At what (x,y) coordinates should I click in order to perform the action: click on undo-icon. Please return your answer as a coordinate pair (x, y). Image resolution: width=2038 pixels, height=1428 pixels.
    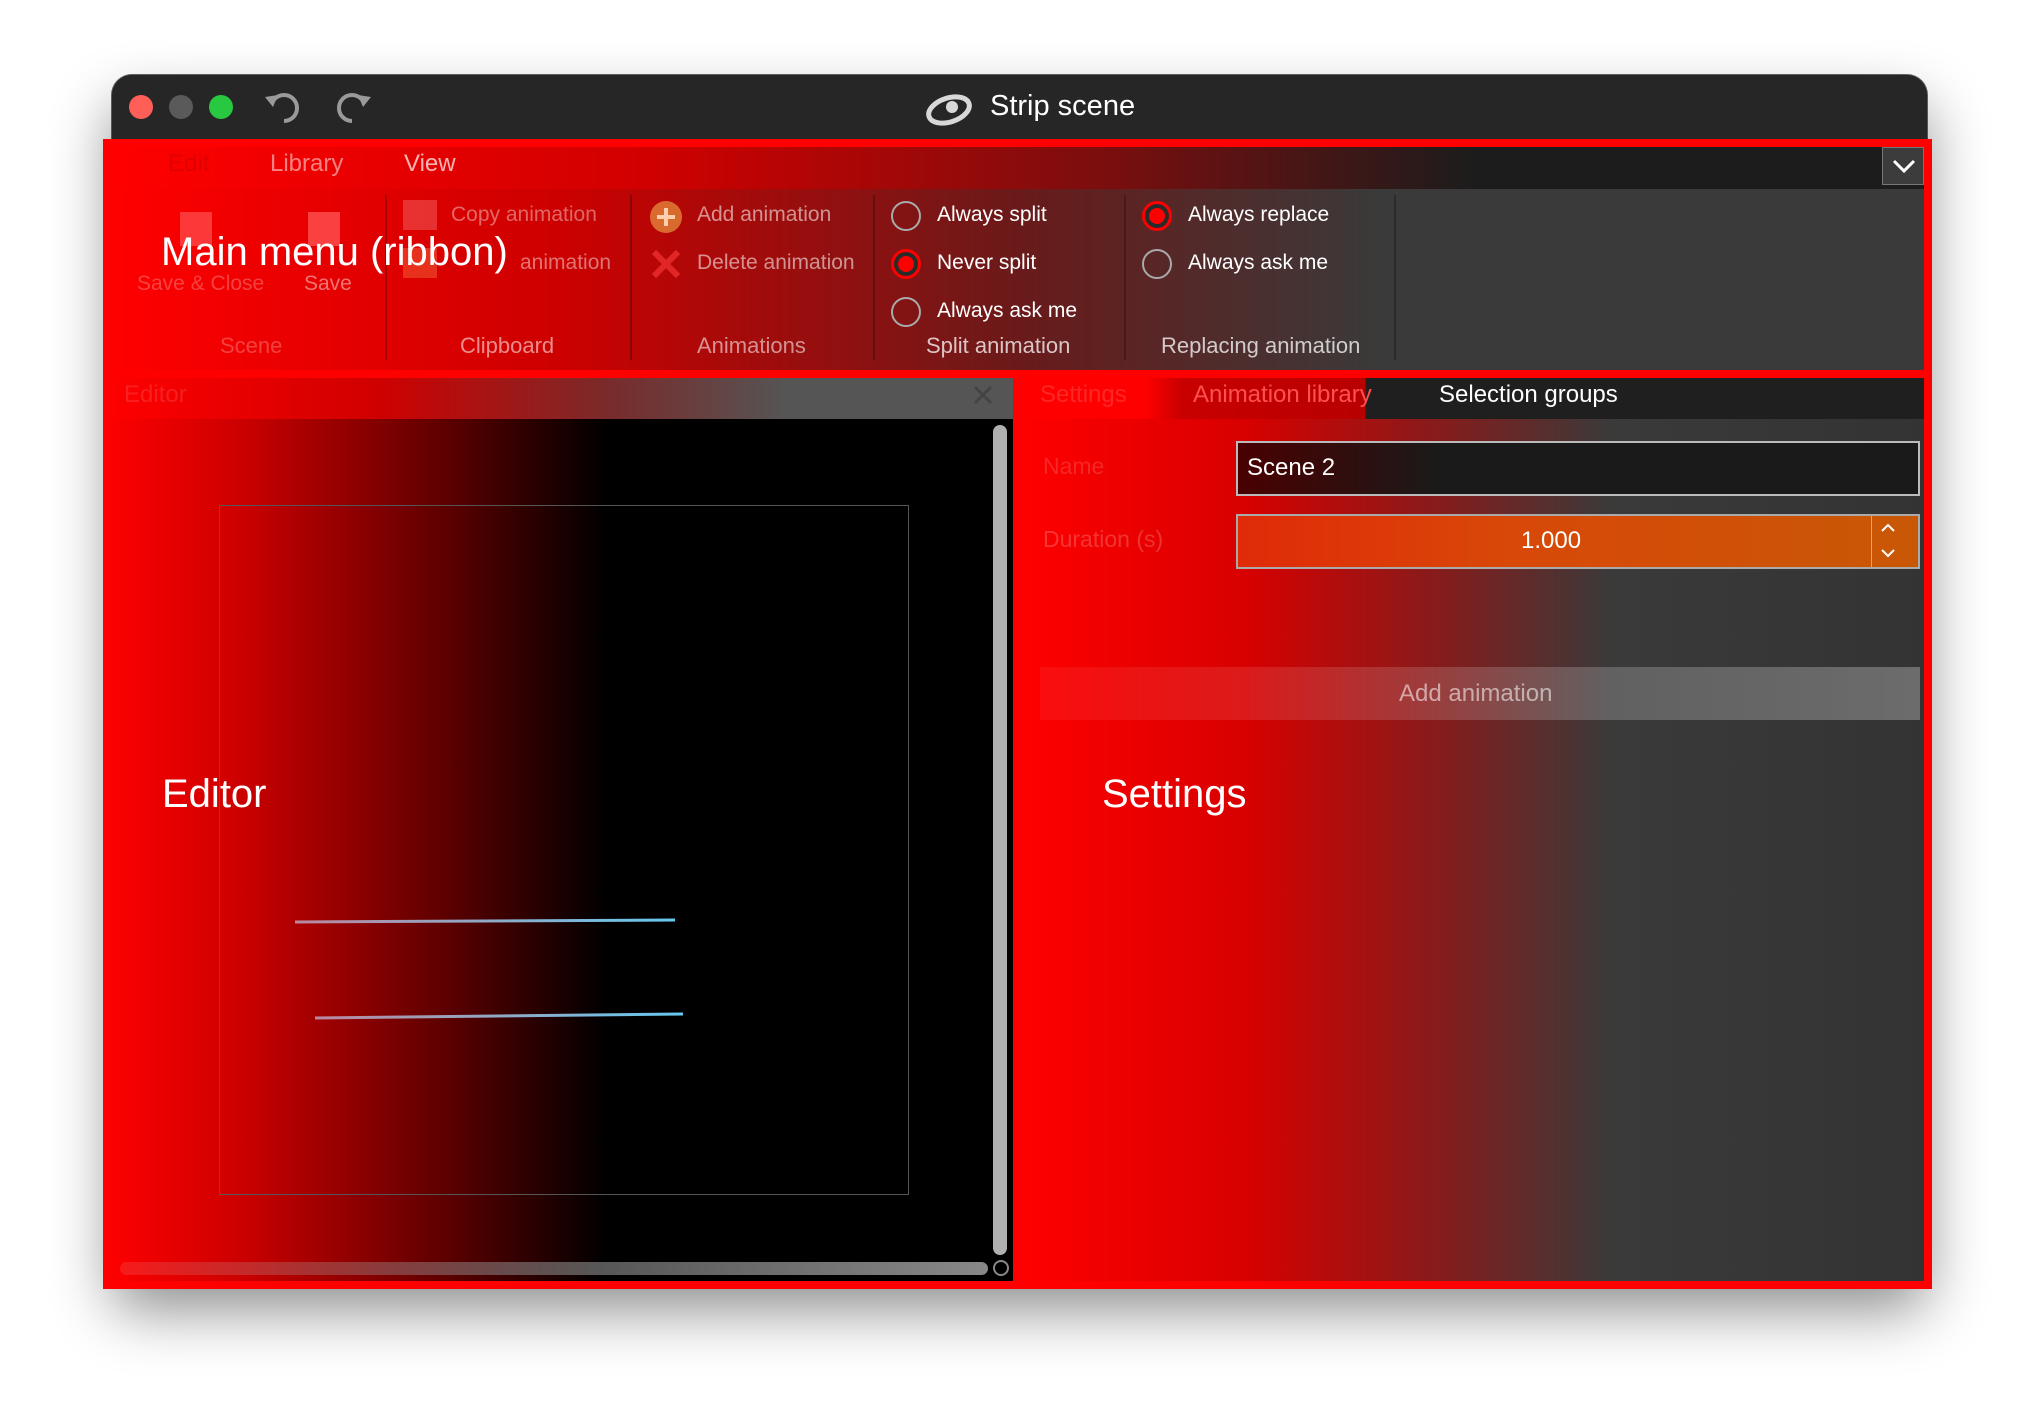
    Looking at the image, I should click on (282, 109).